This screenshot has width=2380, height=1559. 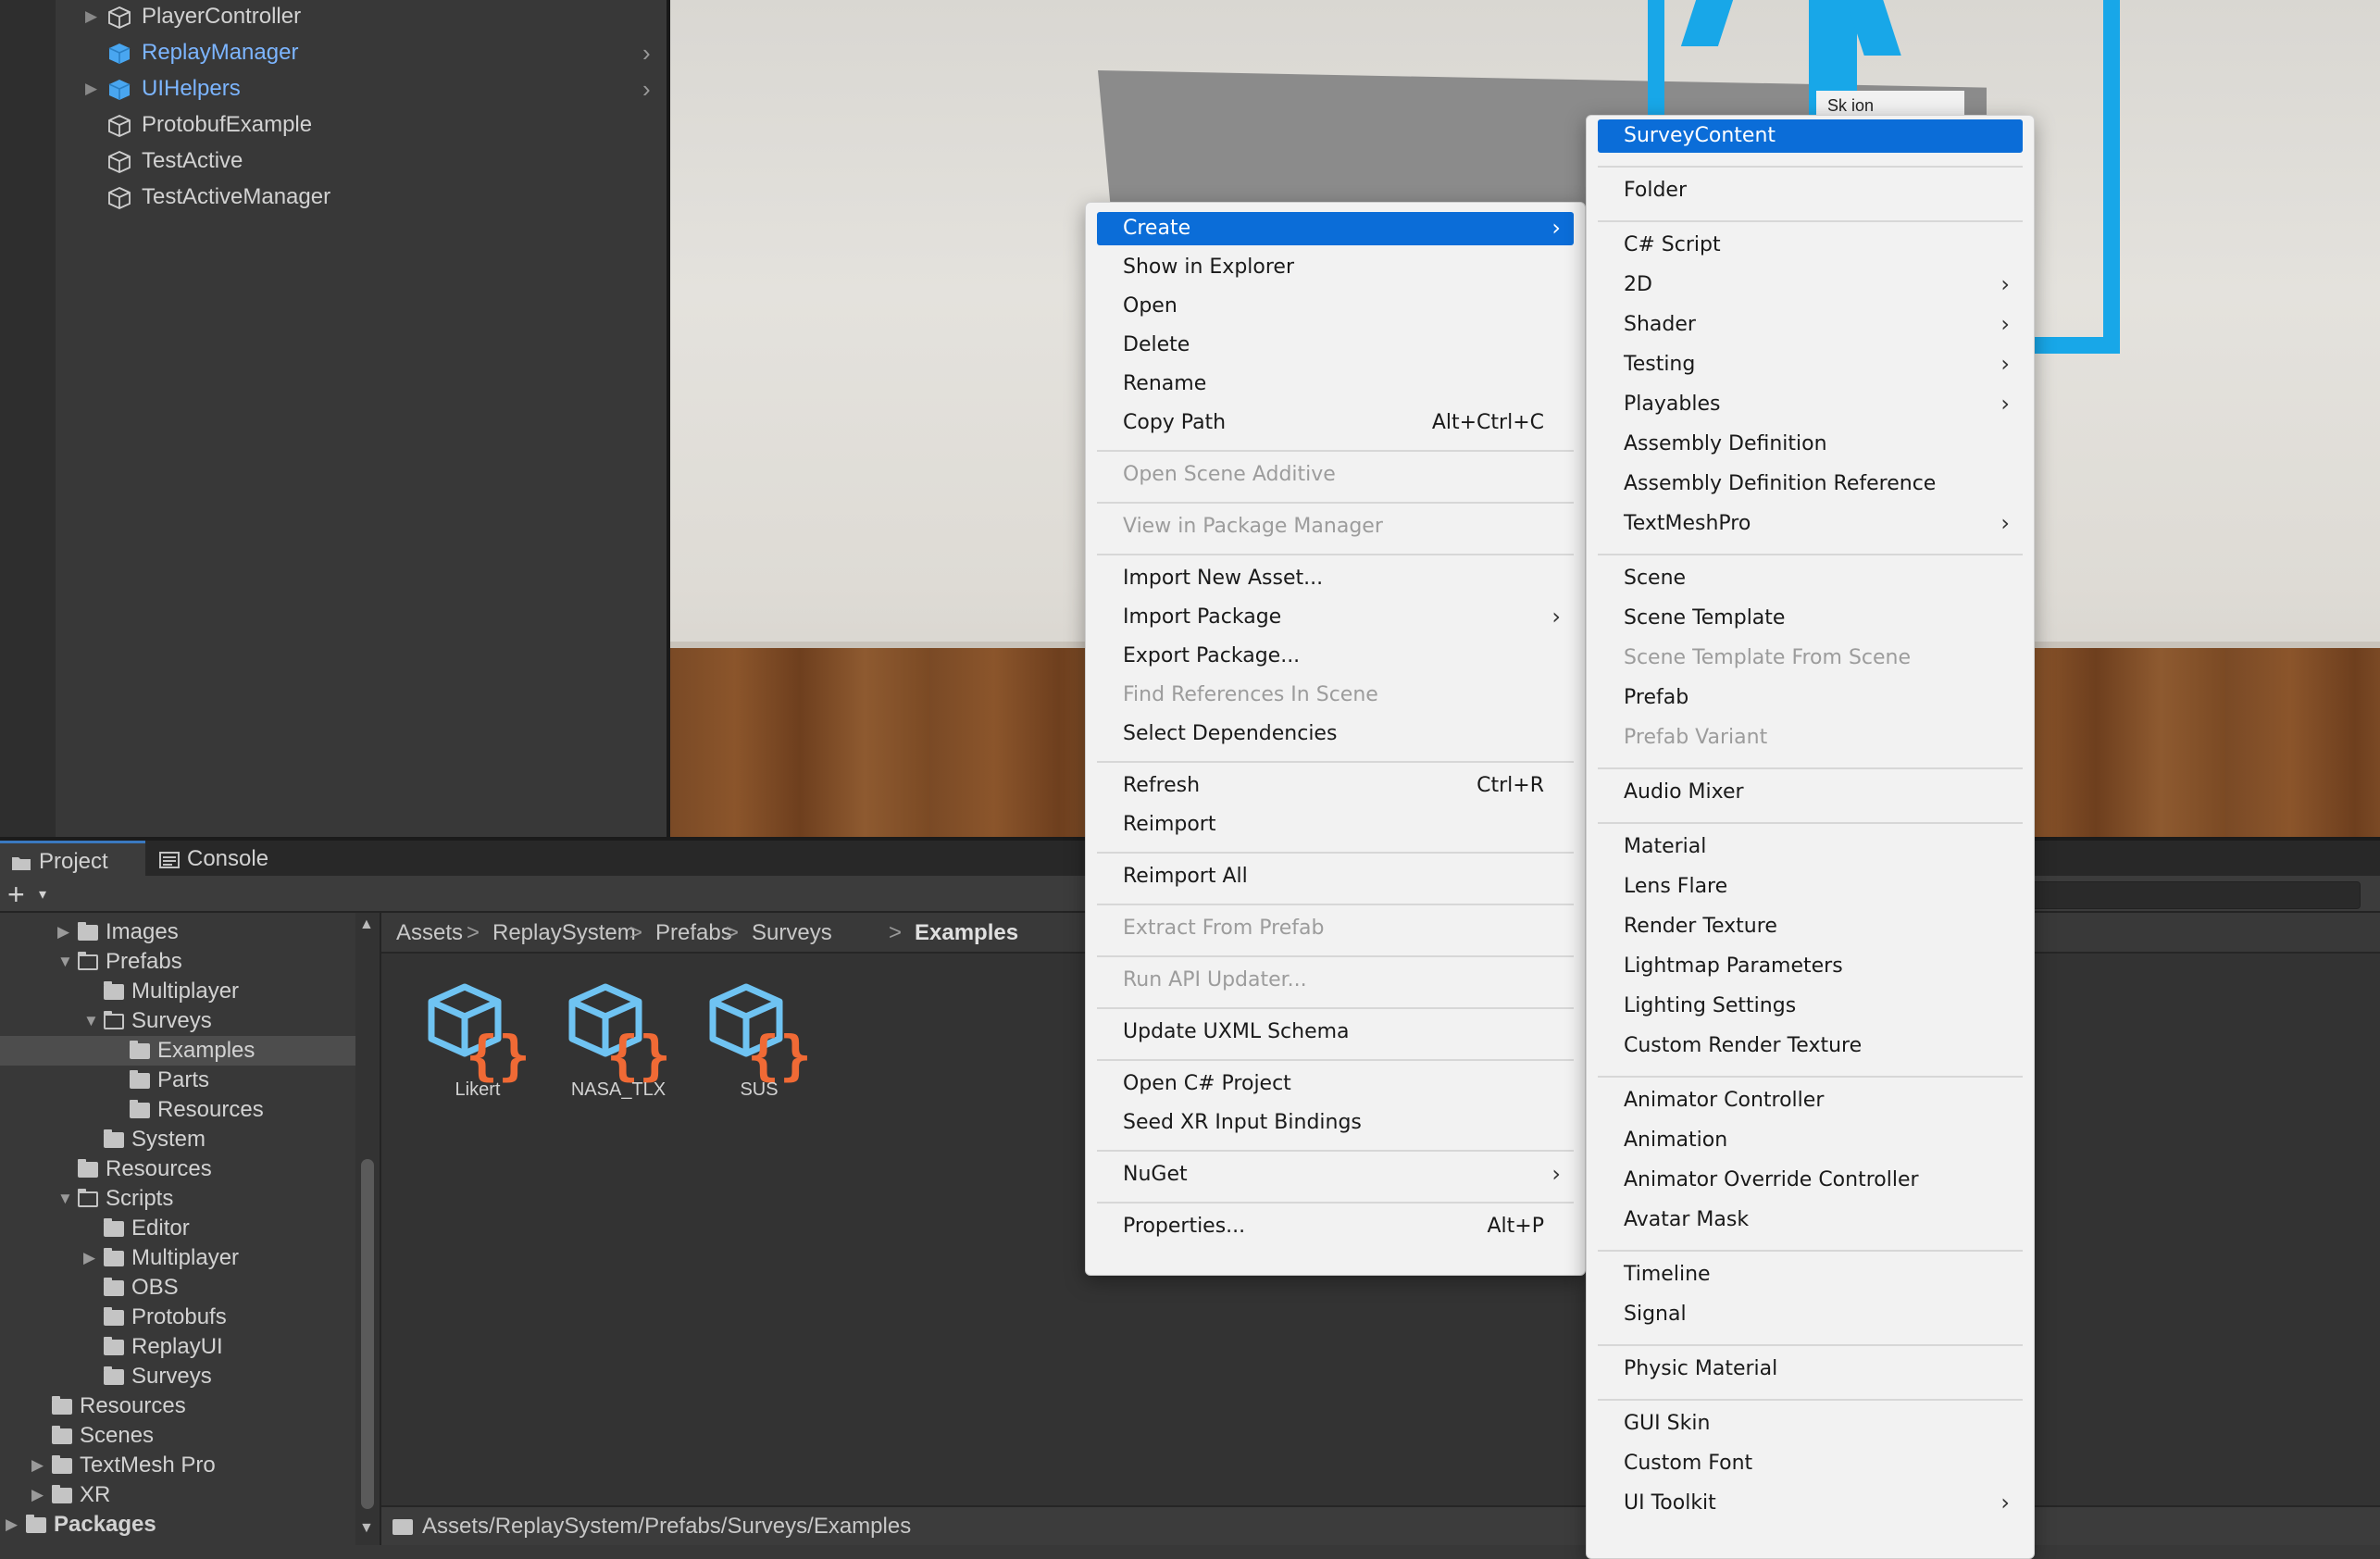 What do you see at coordinates (1335, 1174) in the screenshot?
I see `menu-item: NuGet ›` at bounding box center [1335, 1174].